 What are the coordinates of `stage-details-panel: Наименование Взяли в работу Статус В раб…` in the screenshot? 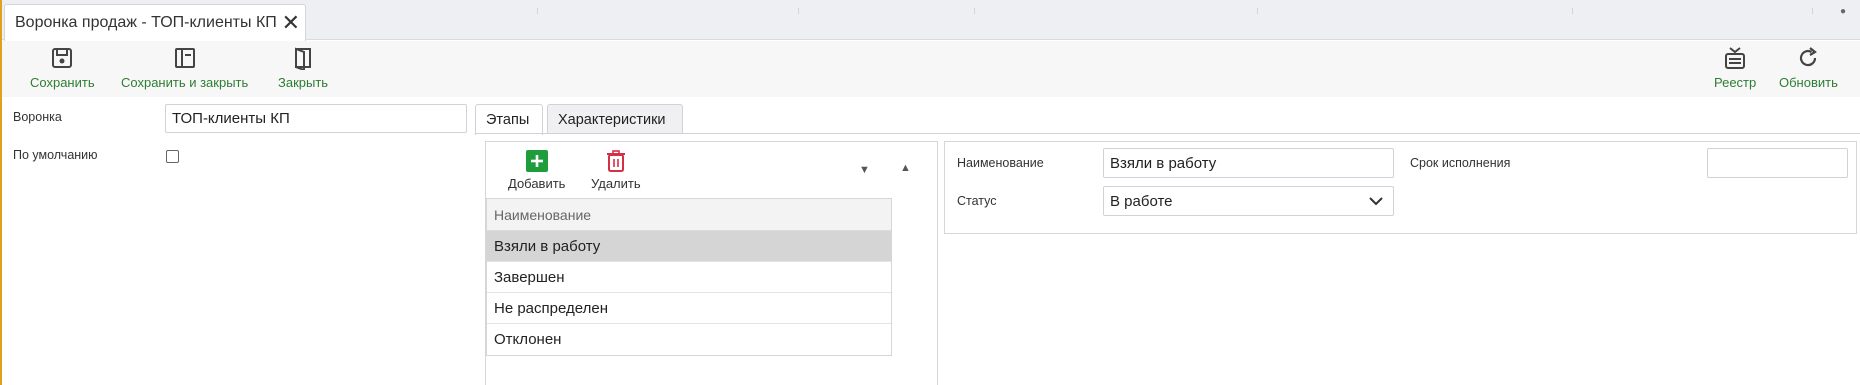 It's located at (1400, 187).